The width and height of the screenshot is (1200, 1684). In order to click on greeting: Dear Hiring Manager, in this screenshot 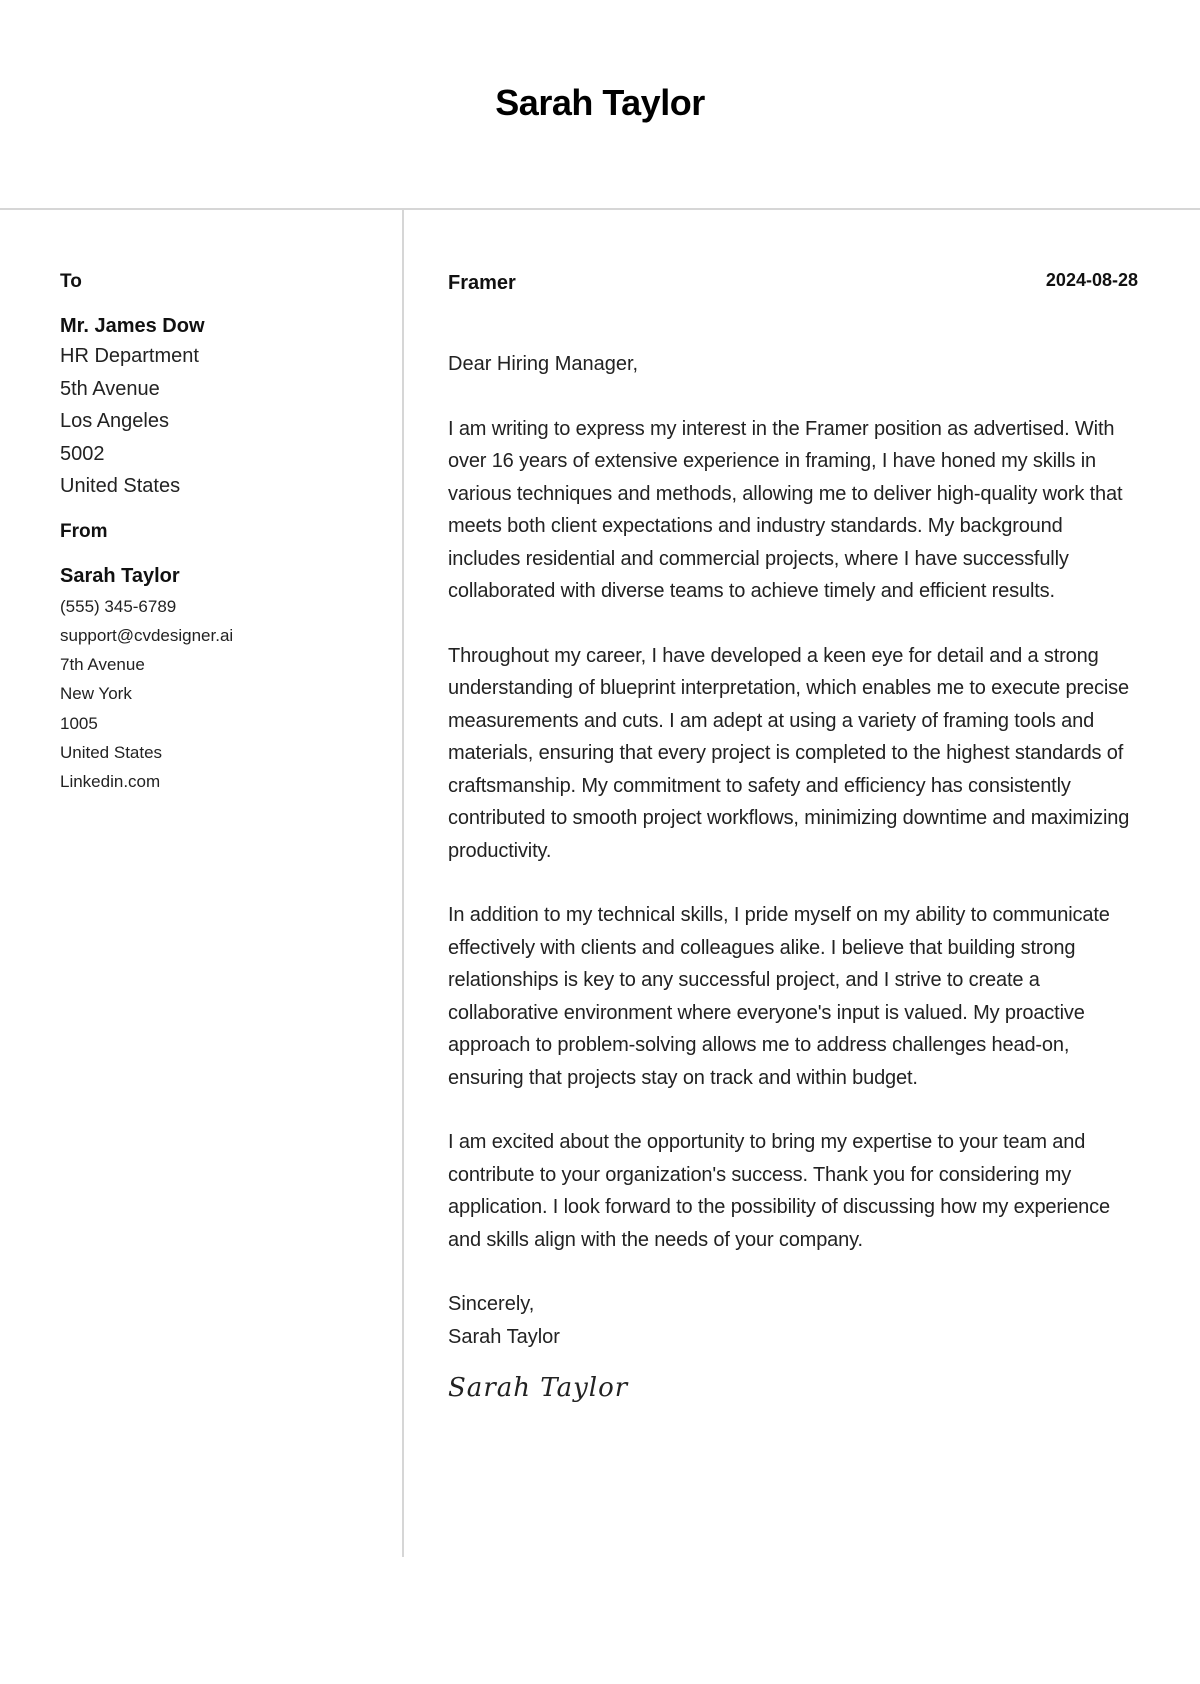, I will do `click(543, 364)`.